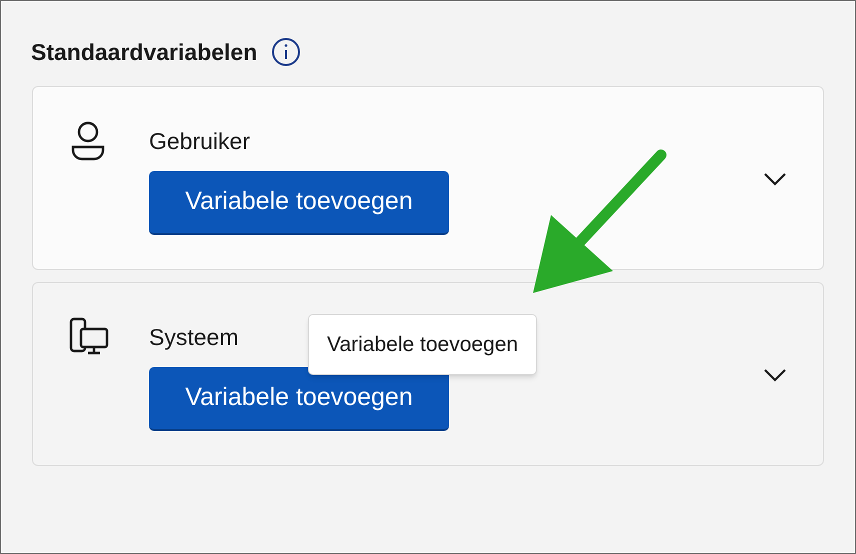 The width and height of the screenshot is (856, 554). What do you see at coordinates (144, 52) in the screenshot?
I see `section-title: Standaardvariabelen` at bounding box center [144, 52].